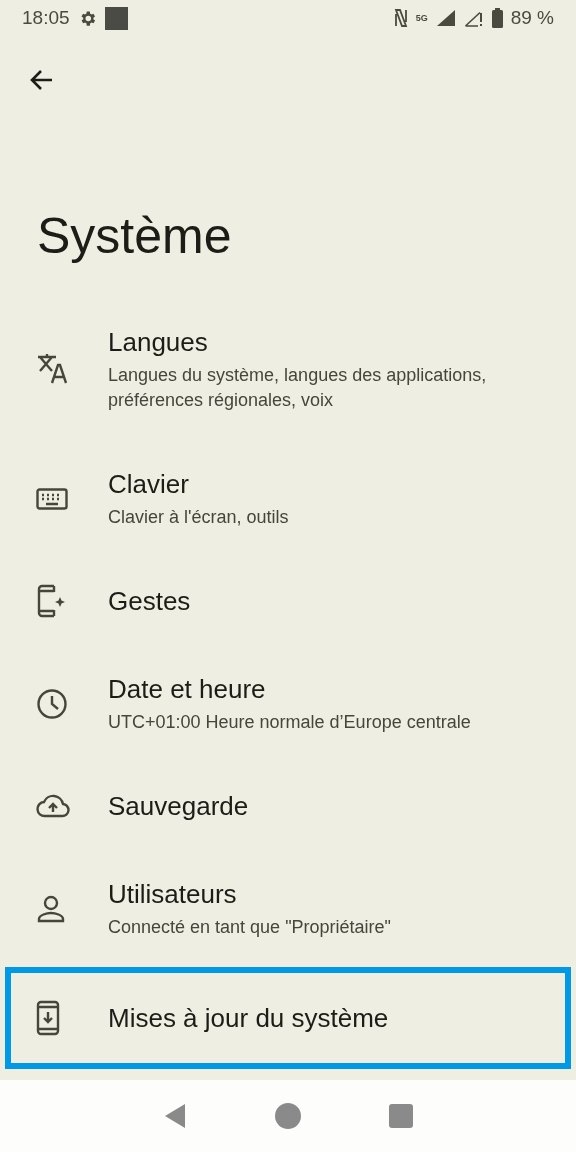  What do you see at coordinates (285, 601) in the screenshot?
I see `settings-item: Gestes` at bounding box center [285, 601].